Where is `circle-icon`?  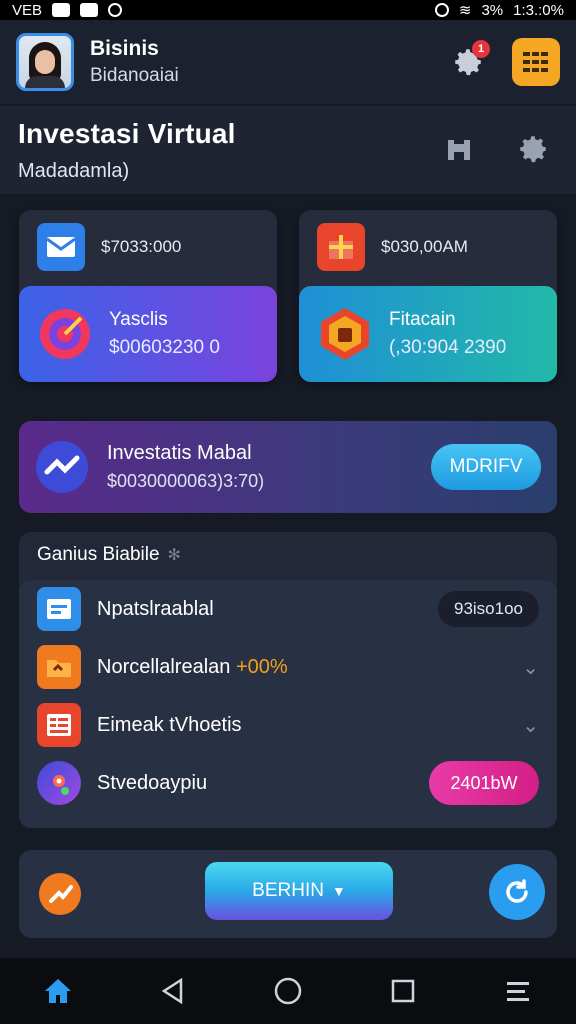 circle-icon is located at coordinates (288, 991).